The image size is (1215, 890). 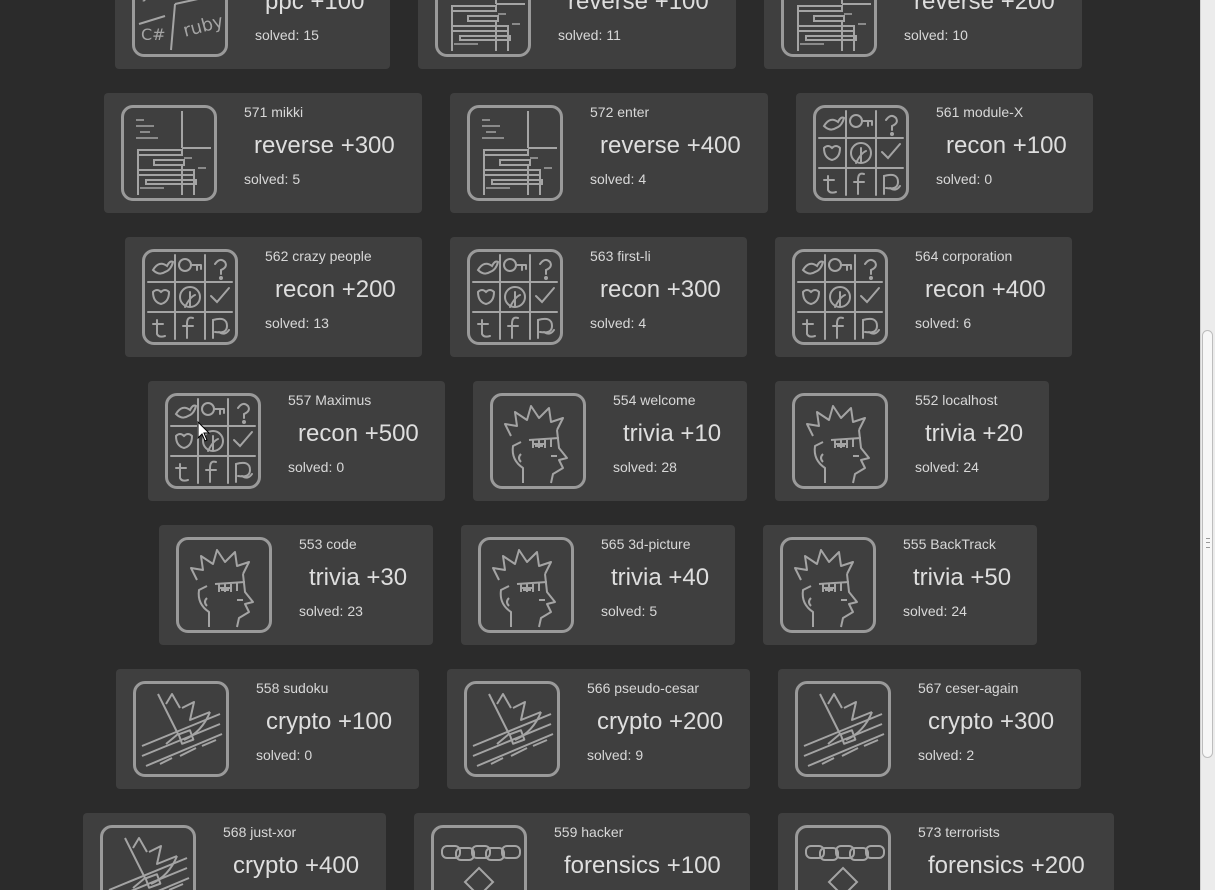 What do you see at coordinates (252, 34) in the screenshot?
I see `task-card: js JAV C# ruby ppc +100 solved:15` at bounding box center [252, 34].